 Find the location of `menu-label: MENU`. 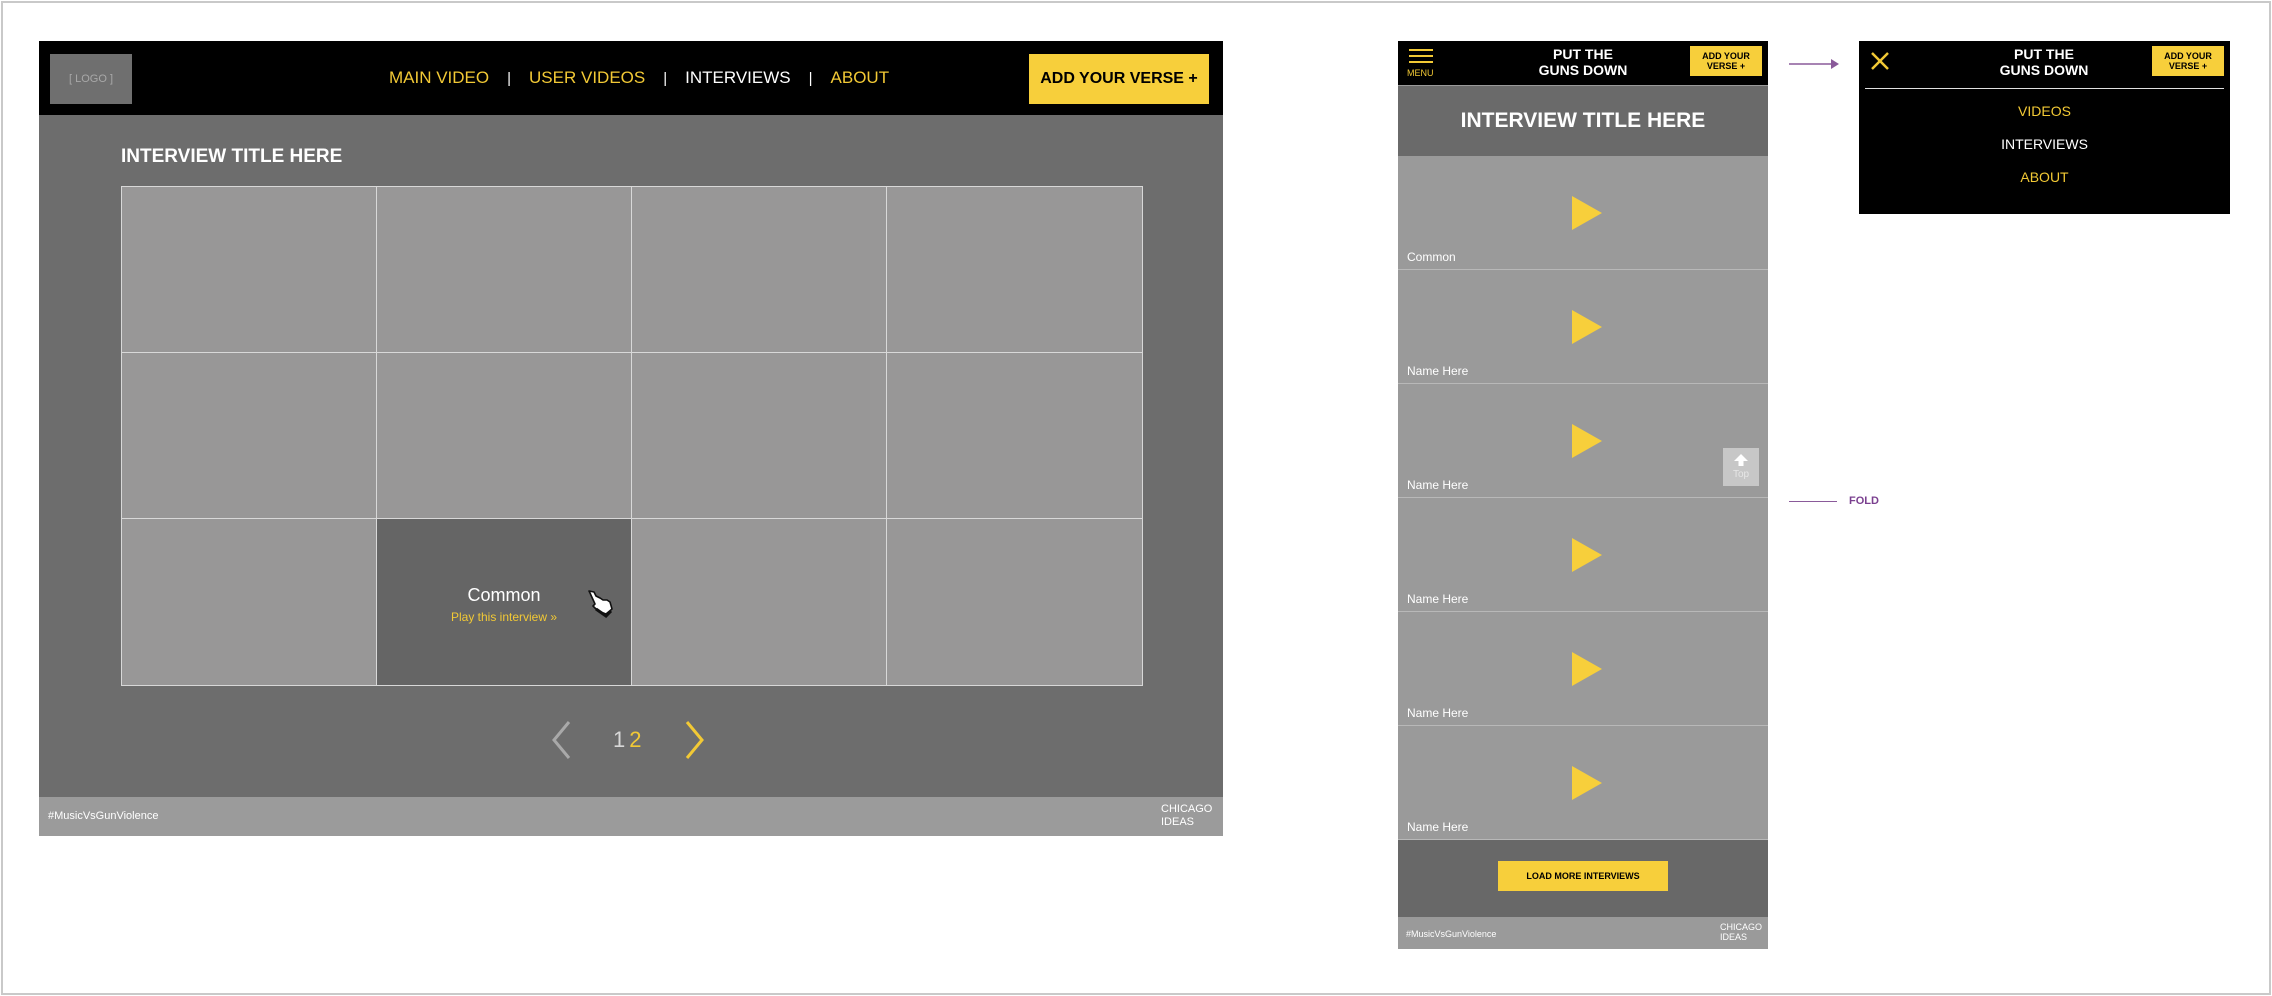

menu-label: MENU is located at coordinates (1420, 73).